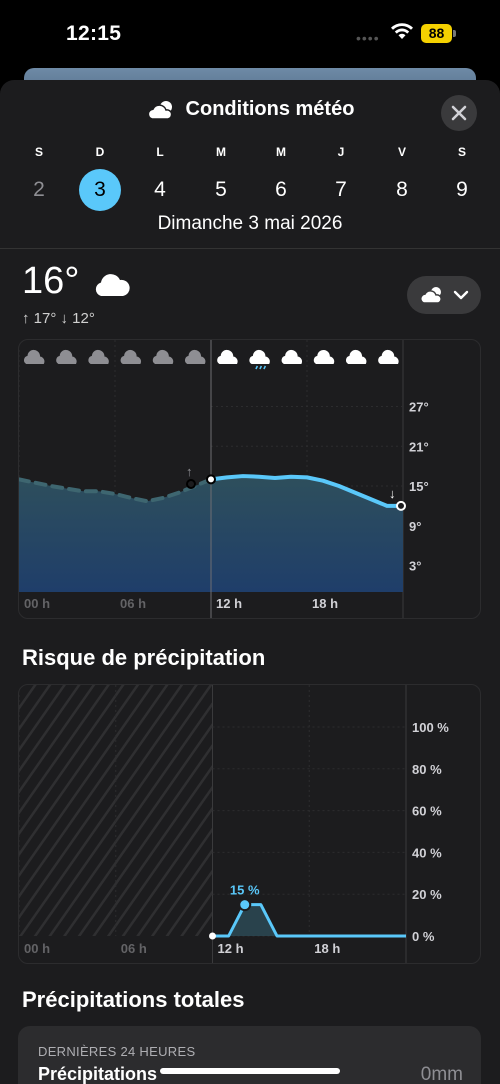 The image size is (500, 1084). I want to click on y-tick-label: 100 %, so click(430, 727).